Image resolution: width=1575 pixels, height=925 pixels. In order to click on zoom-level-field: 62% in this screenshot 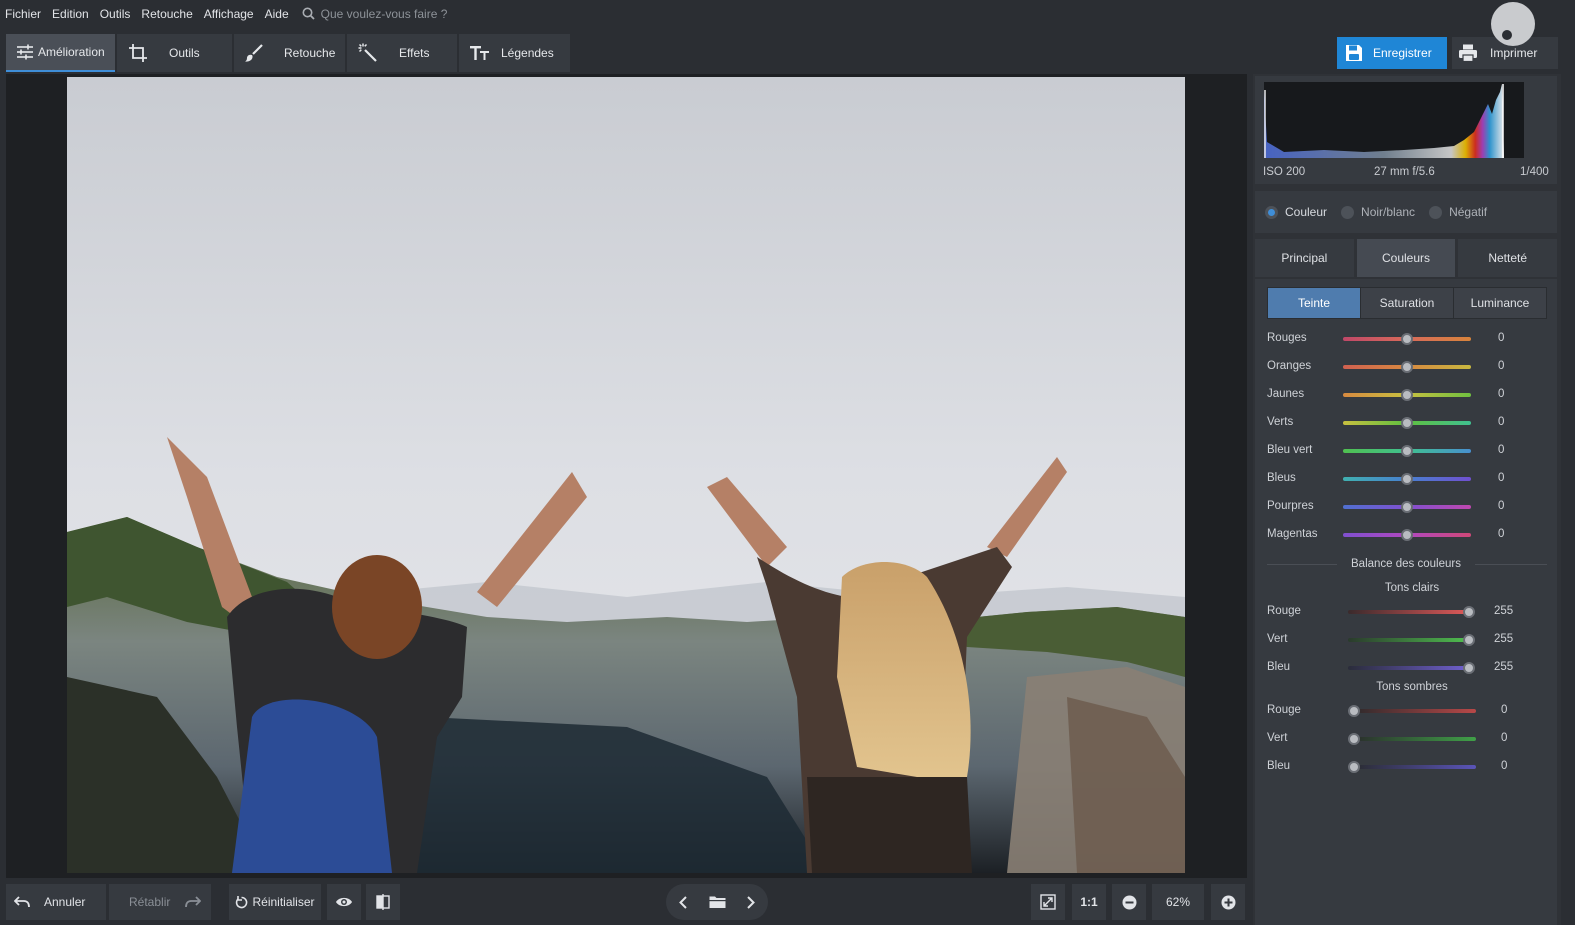, I will do `click(1178, 902)`.